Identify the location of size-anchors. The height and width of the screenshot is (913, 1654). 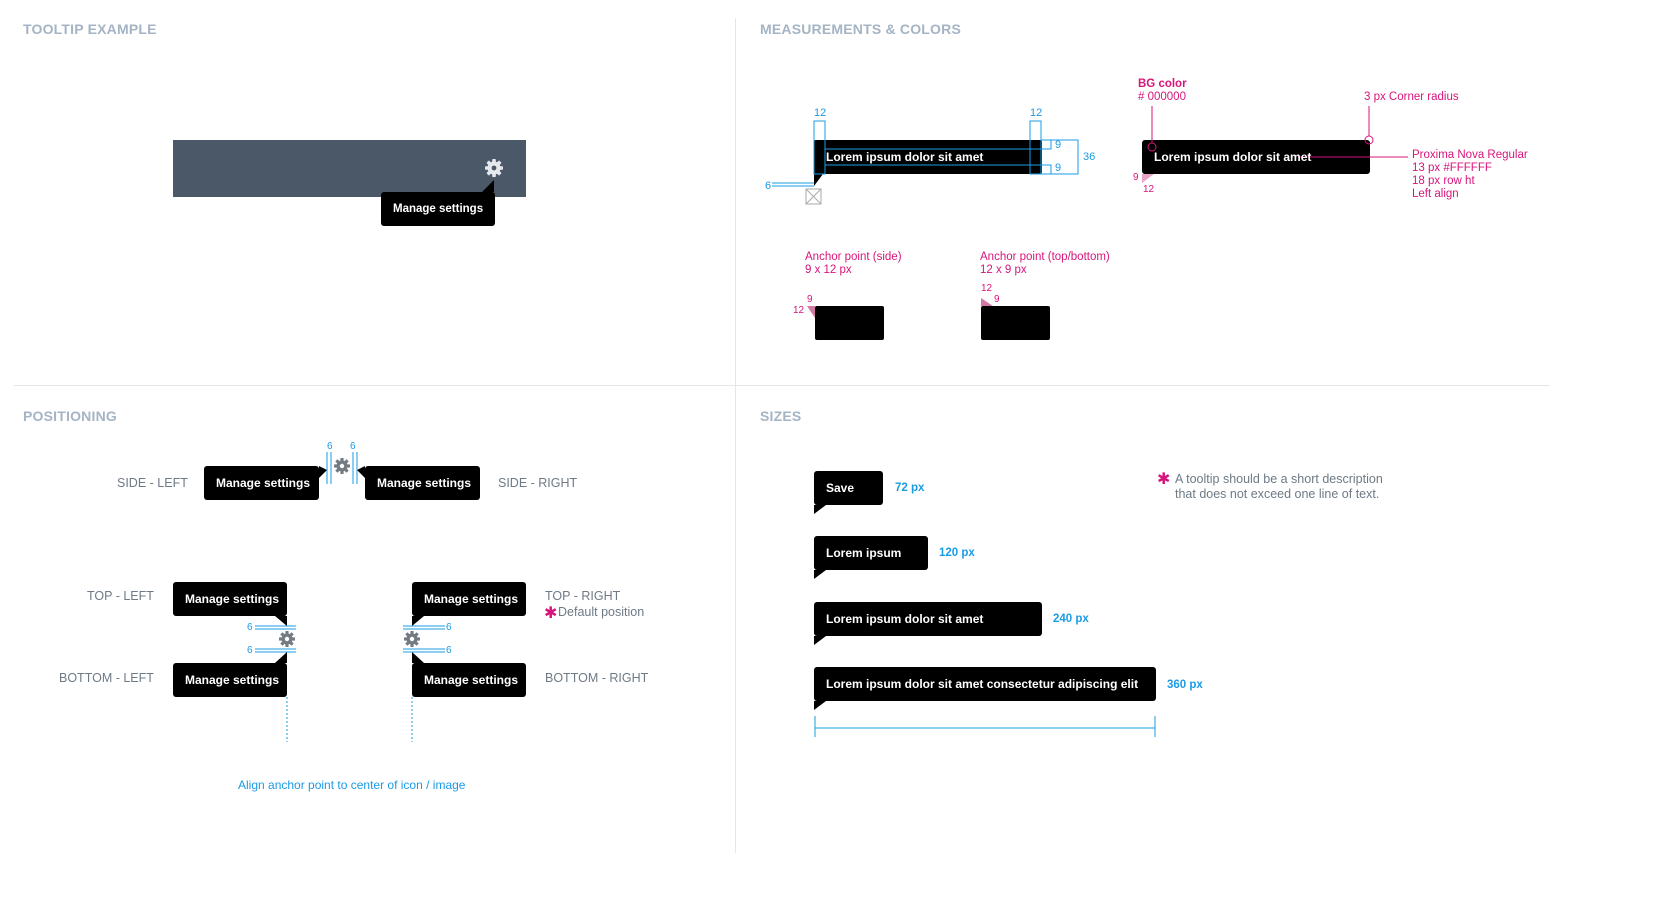
(985, 621).